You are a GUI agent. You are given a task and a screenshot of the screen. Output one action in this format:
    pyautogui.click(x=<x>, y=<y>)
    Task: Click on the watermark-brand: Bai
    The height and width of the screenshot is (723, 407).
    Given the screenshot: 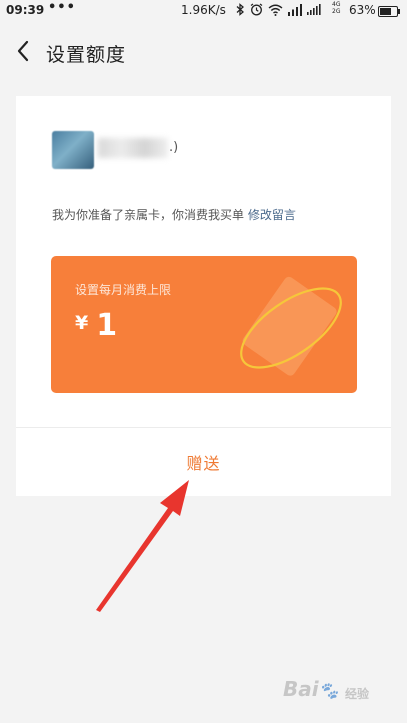 What is the action you would take?
    pyautogui.click(x=301, y=689)
    